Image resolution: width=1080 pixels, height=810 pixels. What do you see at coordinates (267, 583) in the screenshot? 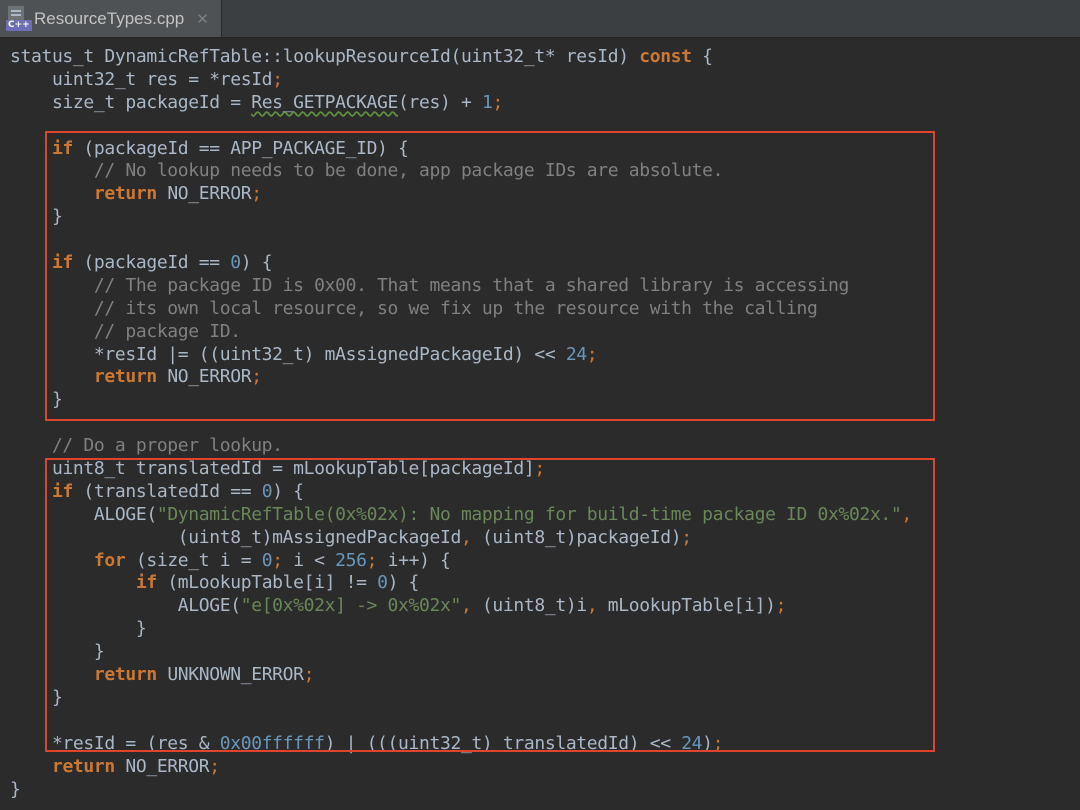
I see `code-token: (mLookupTable[i] !=` at bounding box center [267, 583].